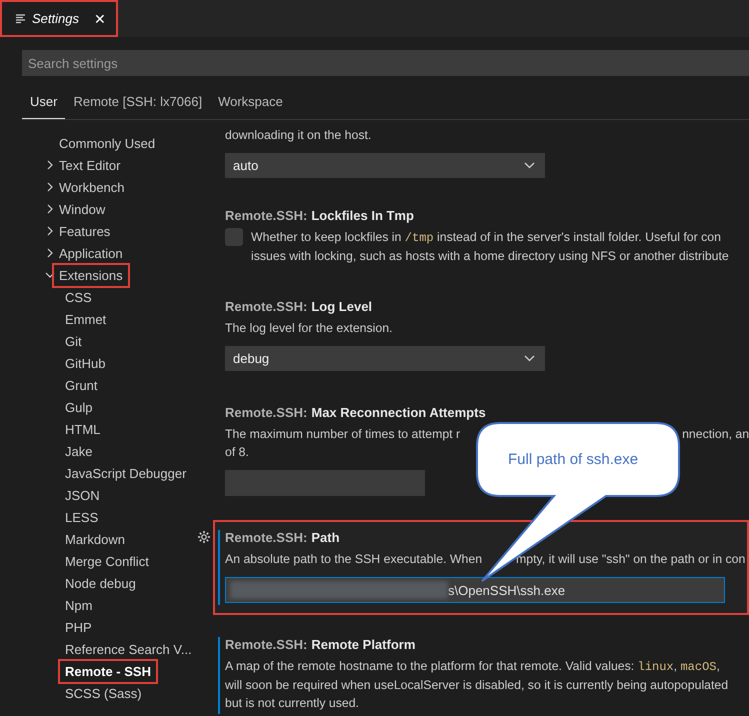  Describe the element at coordinates (486, 238) in the screenshot. I see `setting-description: Whether to keep lockfiles in /tmp instead of in the server's install folder. Useful for con` at that location.